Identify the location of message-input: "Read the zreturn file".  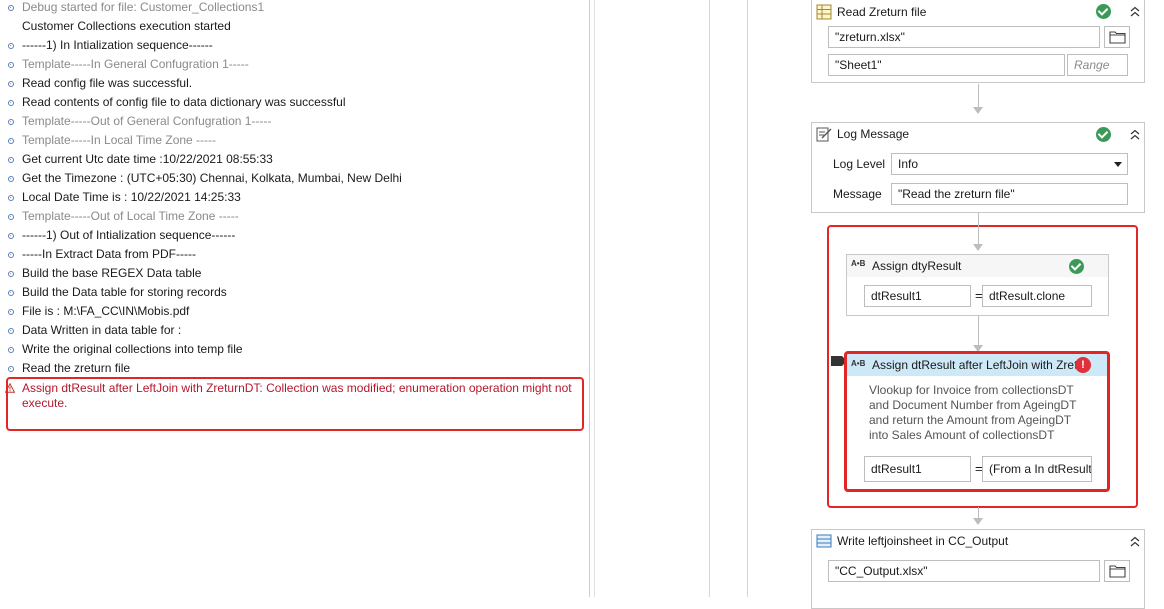
(1009, 194).